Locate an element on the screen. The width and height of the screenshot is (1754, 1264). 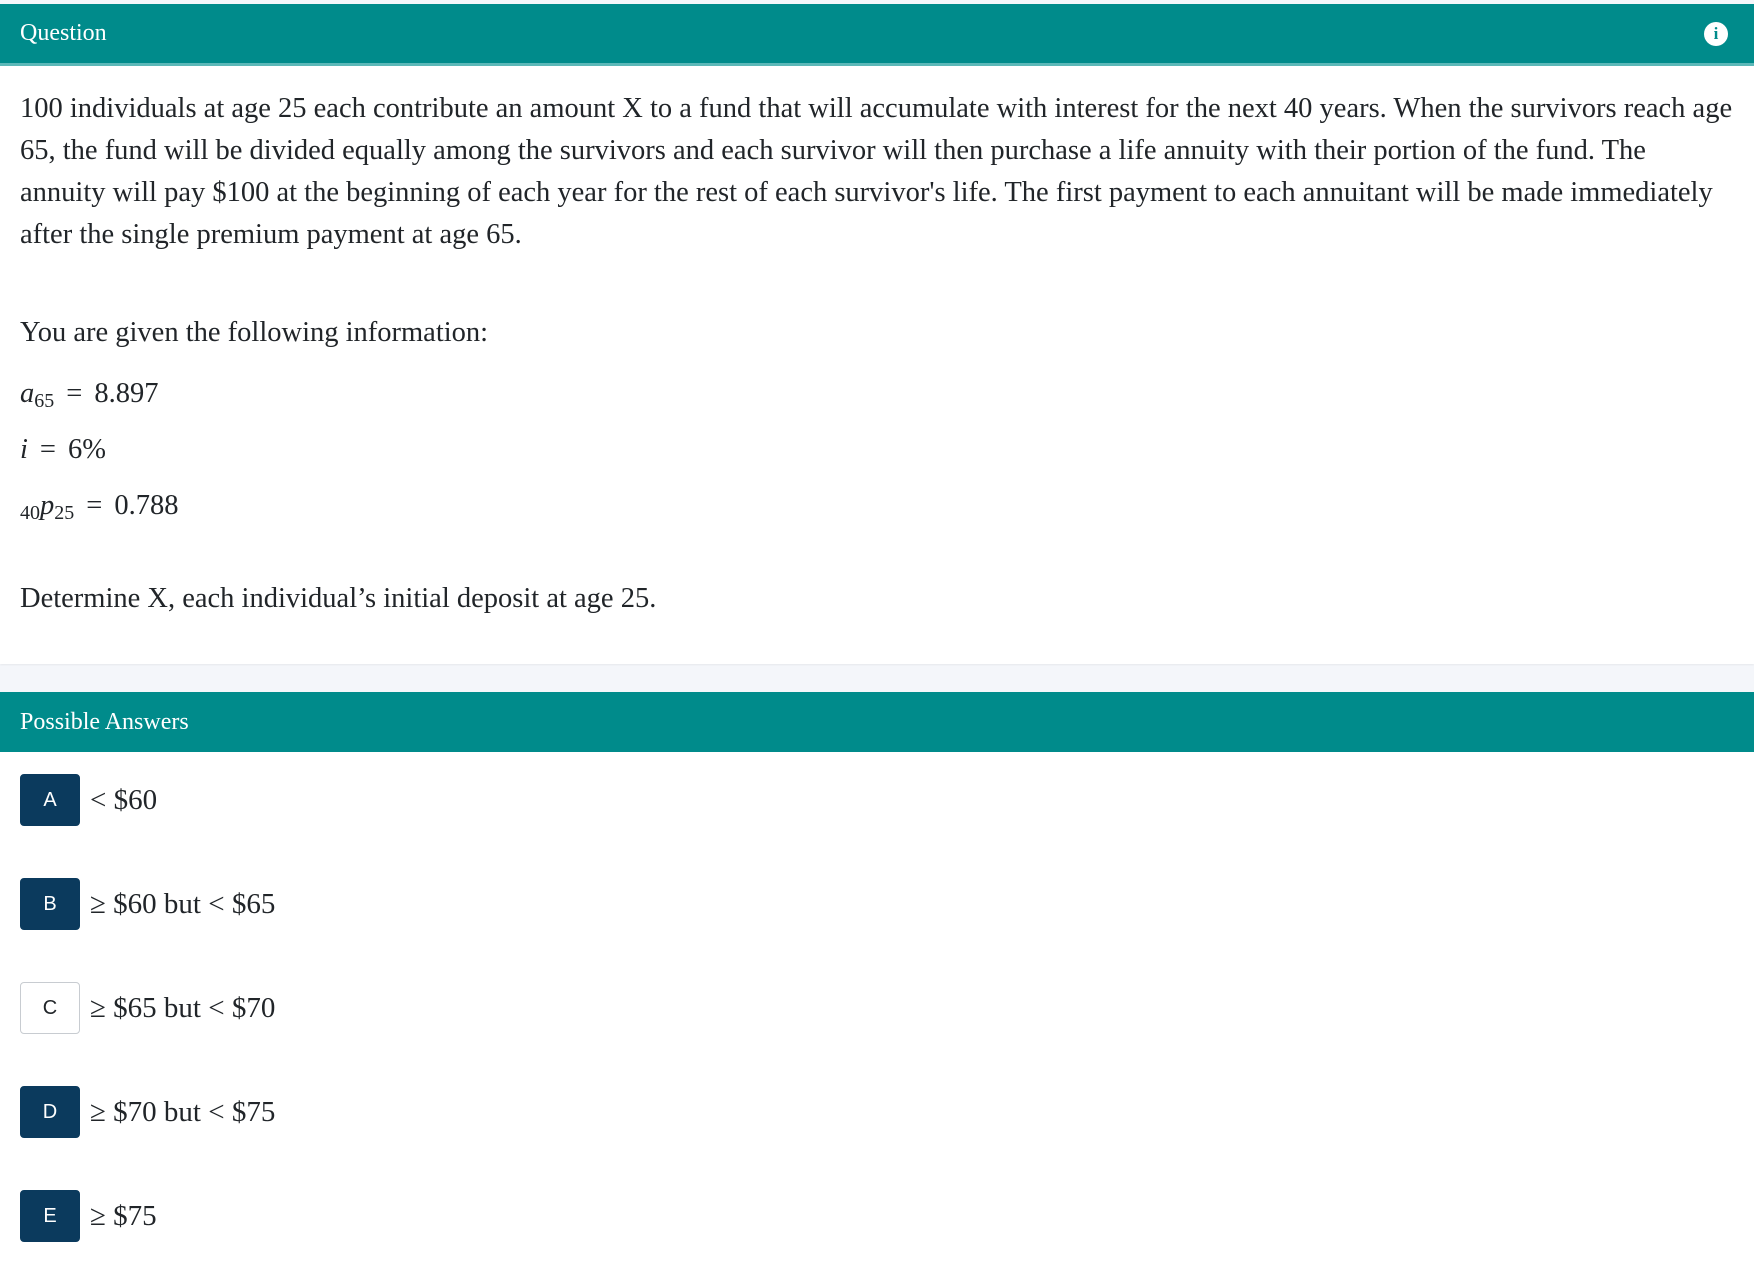
given-annuity-factor: a 65 = 8.897 is located at coordinates (877, 394).